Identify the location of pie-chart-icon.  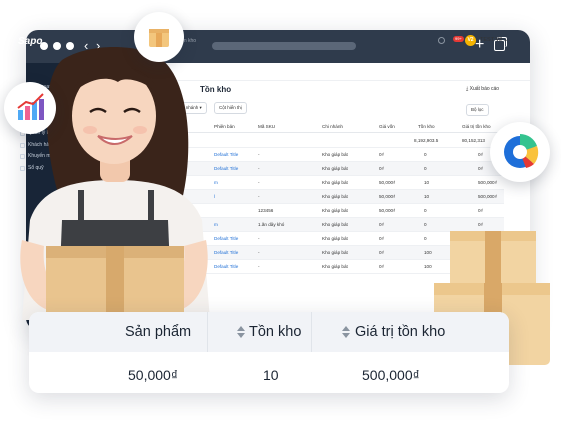
(521, 150).